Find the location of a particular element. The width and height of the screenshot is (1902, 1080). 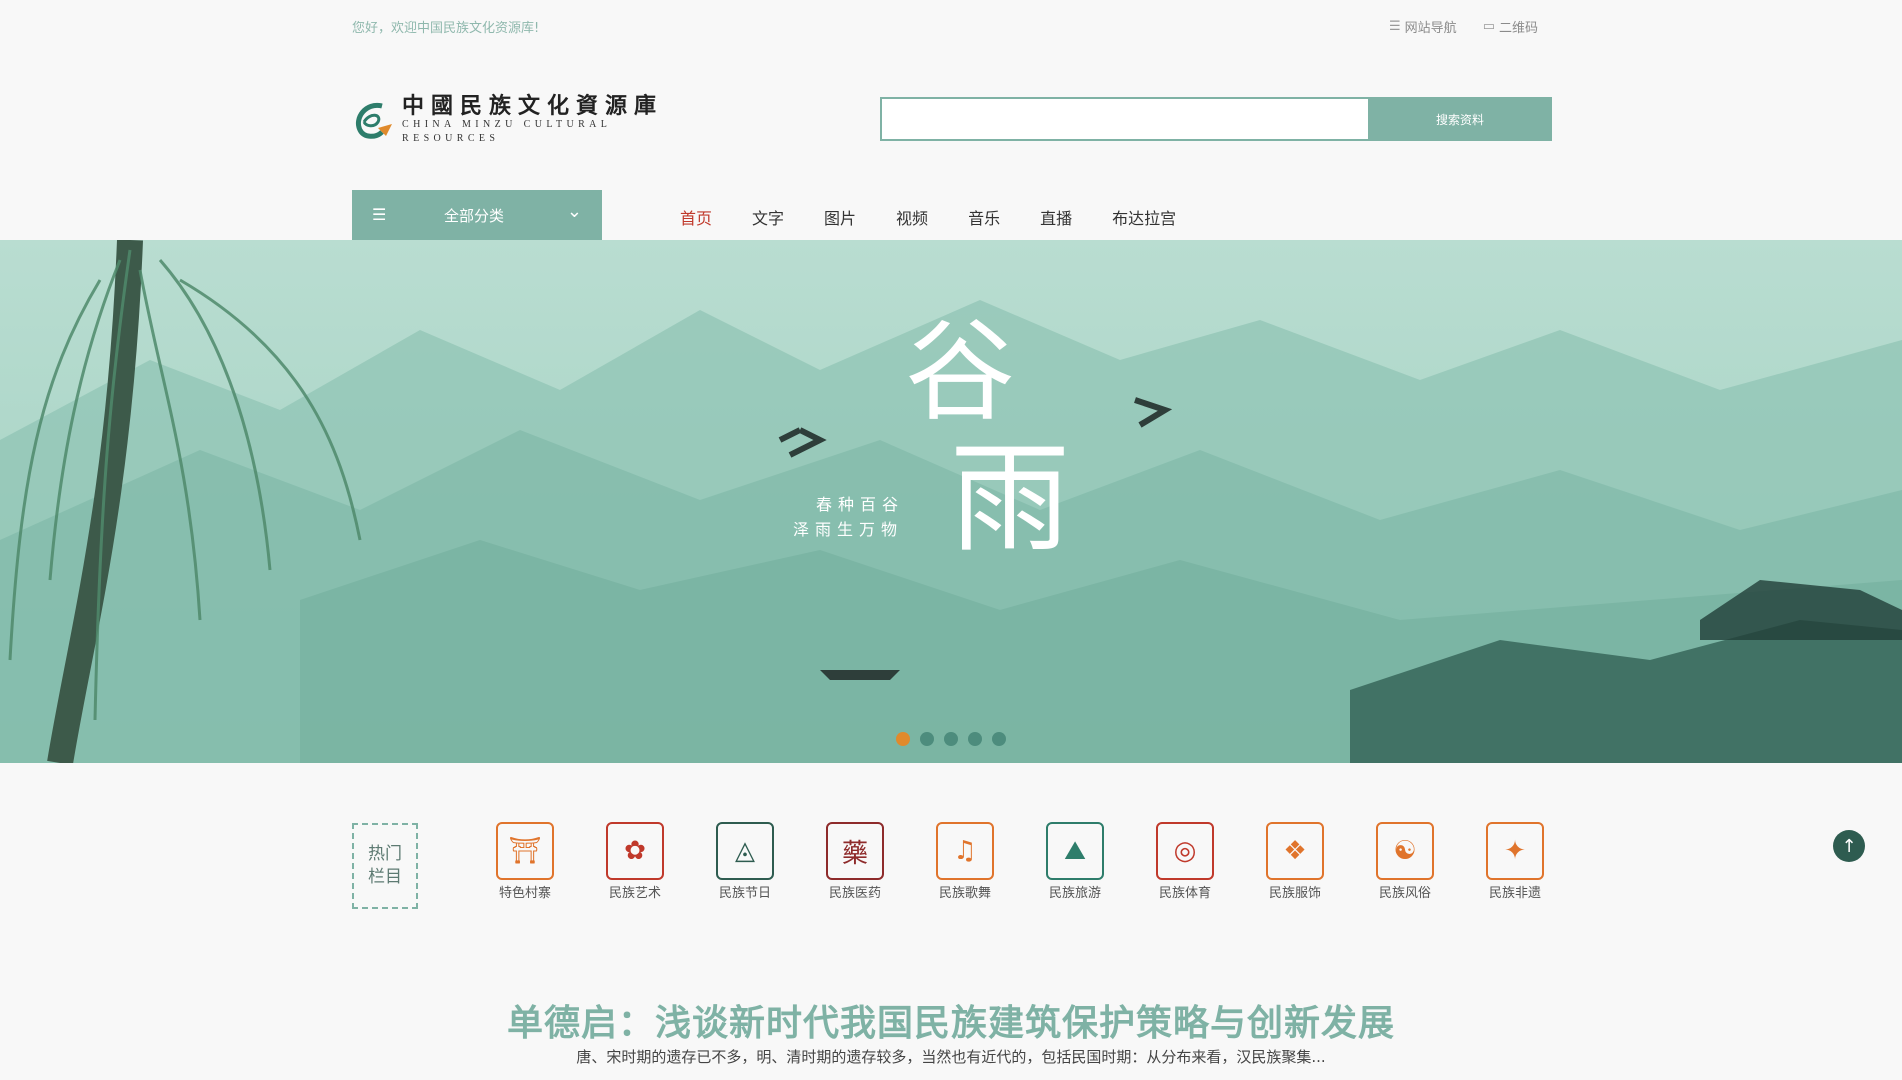

qrcode-label: 二维码 is located at coordinates (1518, 28).